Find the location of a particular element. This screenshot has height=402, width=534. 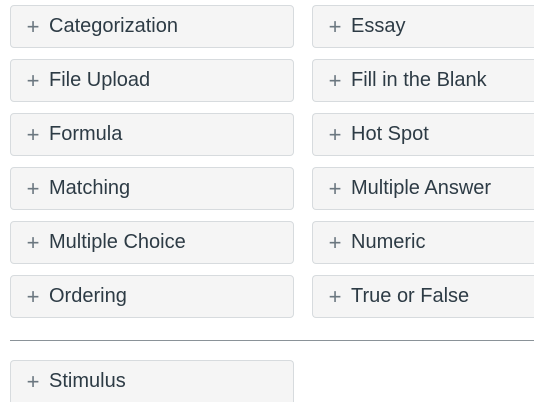

add-hot-spot-button: + Hot Spot is located at coordinates (423, 134).